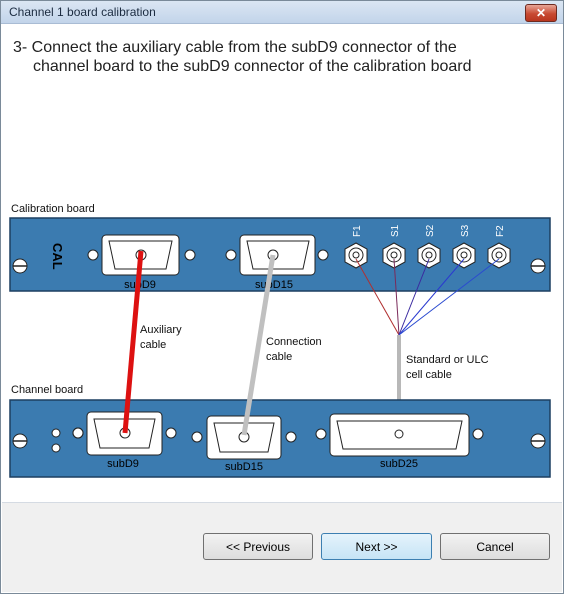  I want to click on bnc-label-f2: F2, so click(500, 231).